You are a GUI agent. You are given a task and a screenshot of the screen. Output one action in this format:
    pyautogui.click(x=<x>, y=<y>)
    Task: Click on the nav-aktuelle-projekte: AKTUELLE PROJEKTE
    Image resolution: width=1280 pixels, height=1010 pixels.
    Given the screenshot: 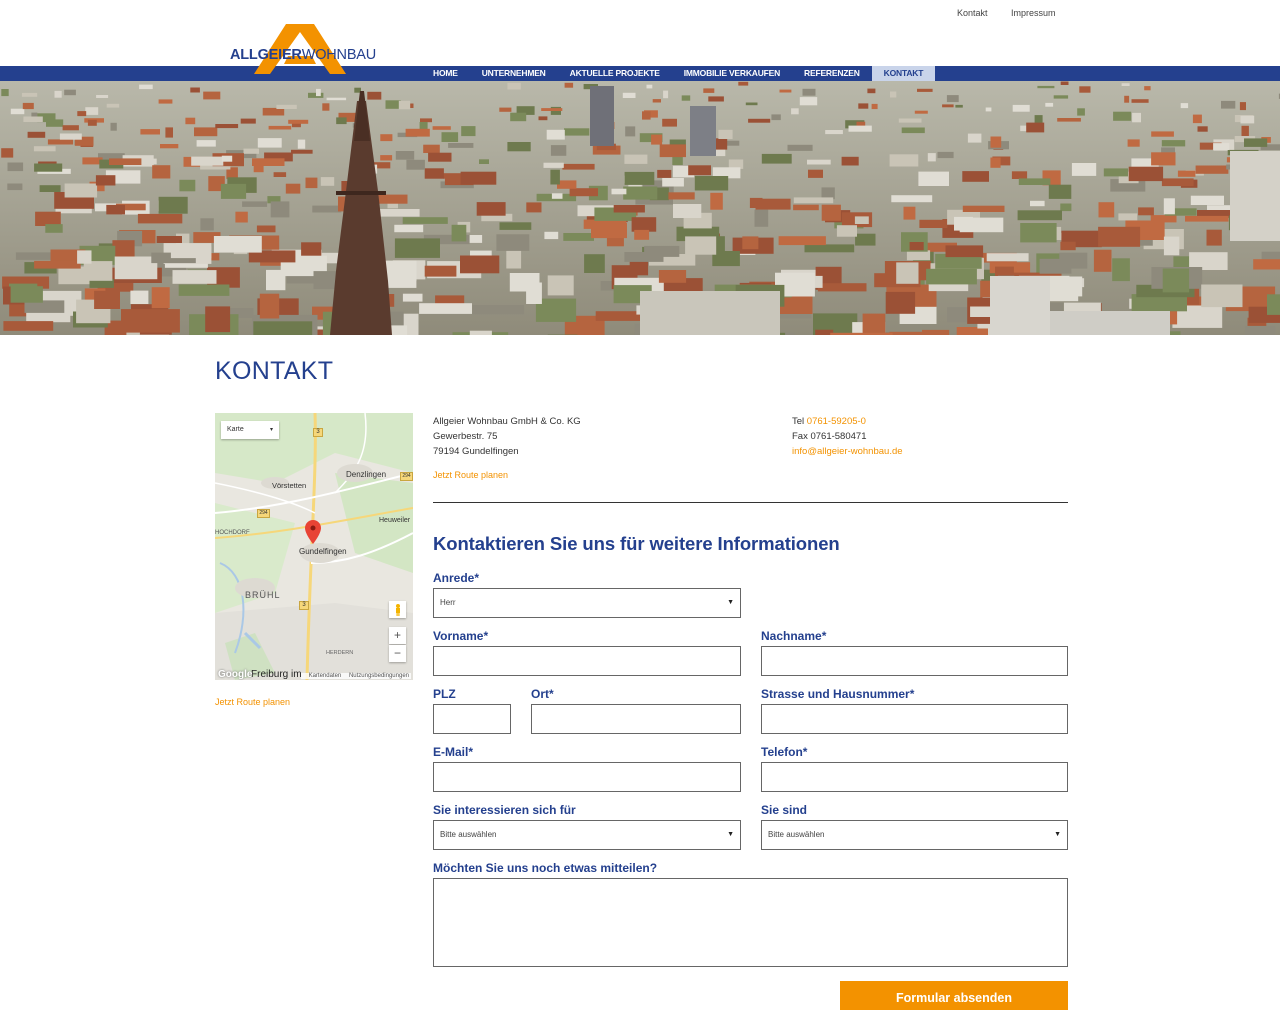 What is the action you would take?
    pyautogui.click(x=615, y=73)
    